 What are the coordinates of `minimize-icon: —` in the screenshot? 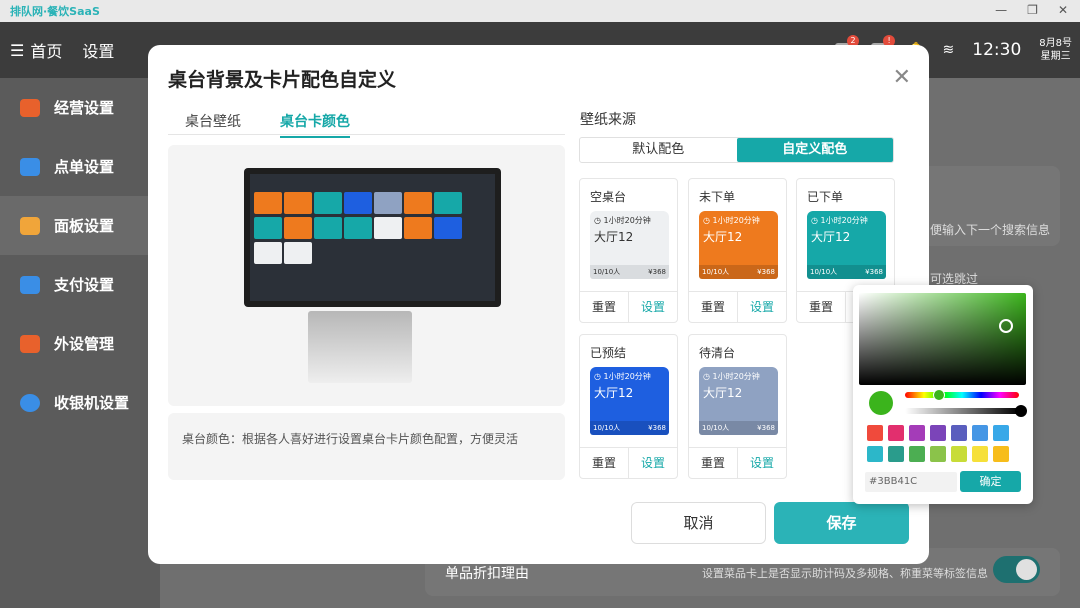 It's located at (1001, 10).